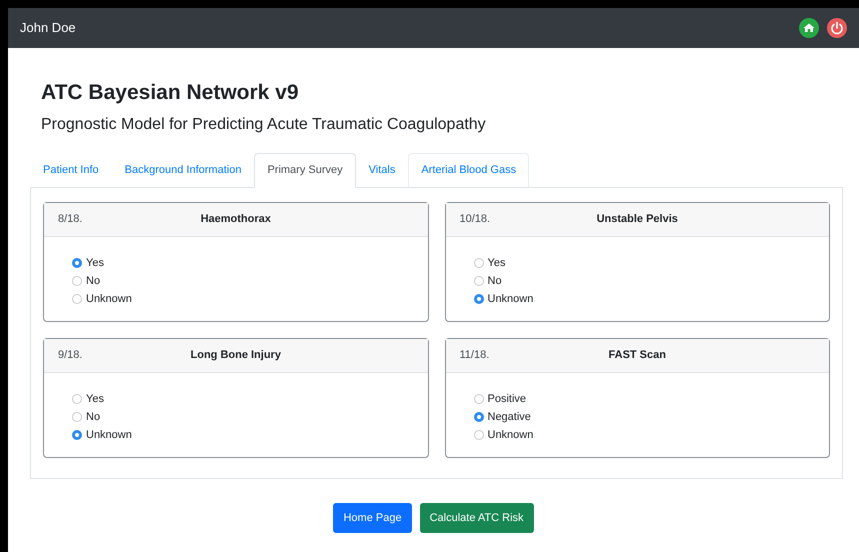 This screenshot has height=552, width=859. I want to click on calculate-button: Calculate ATC Risk, so click(477, 518).